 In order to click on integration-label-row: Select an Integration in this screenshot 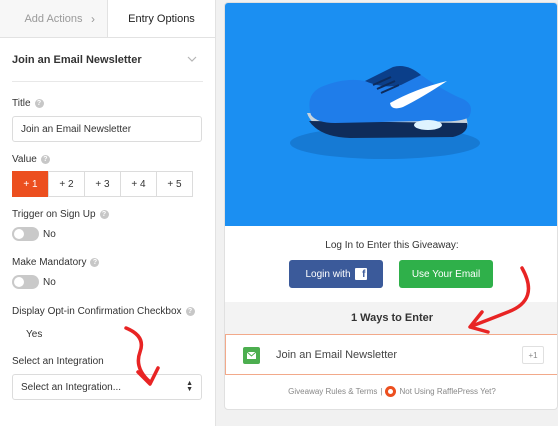, I will do `click(58, 361)`.